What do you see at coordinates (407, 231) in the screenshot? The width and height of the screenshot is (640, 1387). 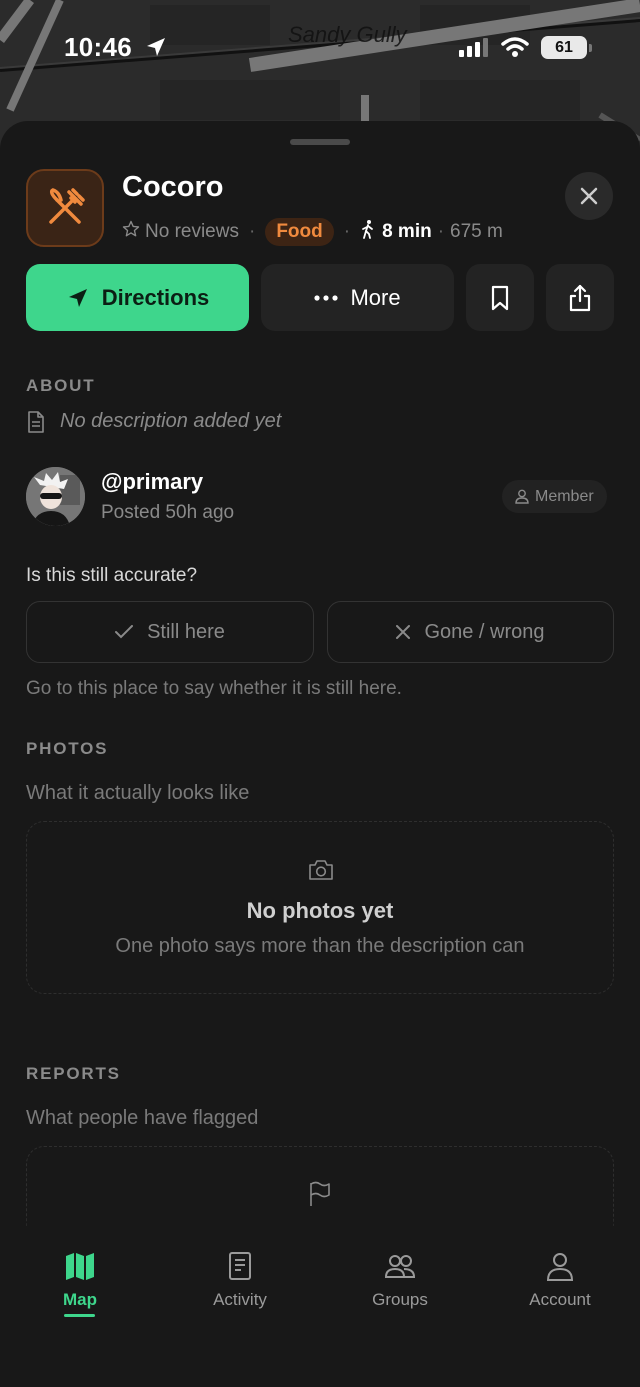 I see `walk-time: 8 min` at bounding box center [407, 231].